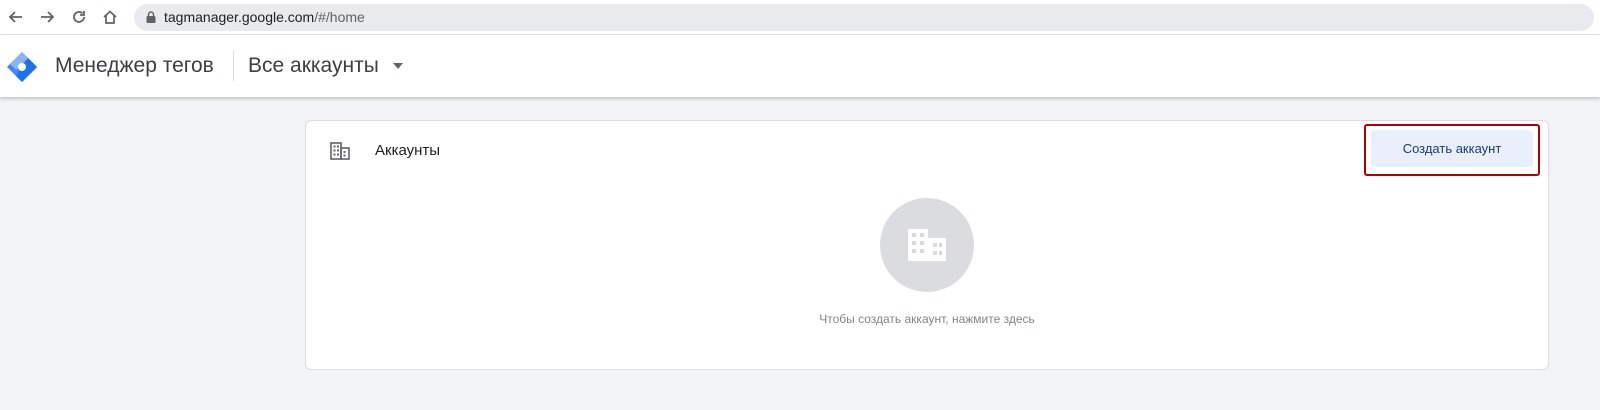 The image size is (1600, 410). I want to click on forward-arrow-icon, so click(48, 17).